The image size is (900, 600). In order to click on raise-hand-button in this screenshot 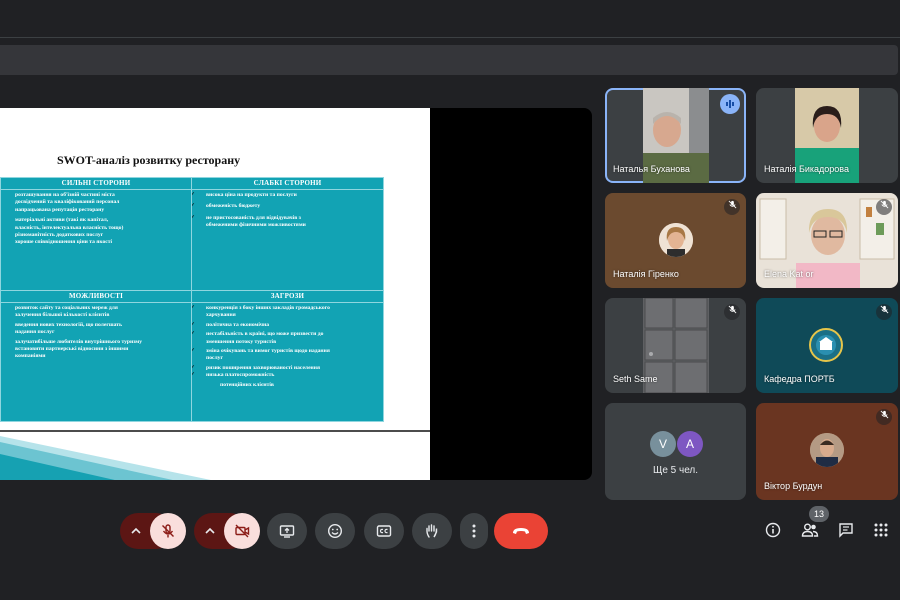, I will do `click(432, 531)`.